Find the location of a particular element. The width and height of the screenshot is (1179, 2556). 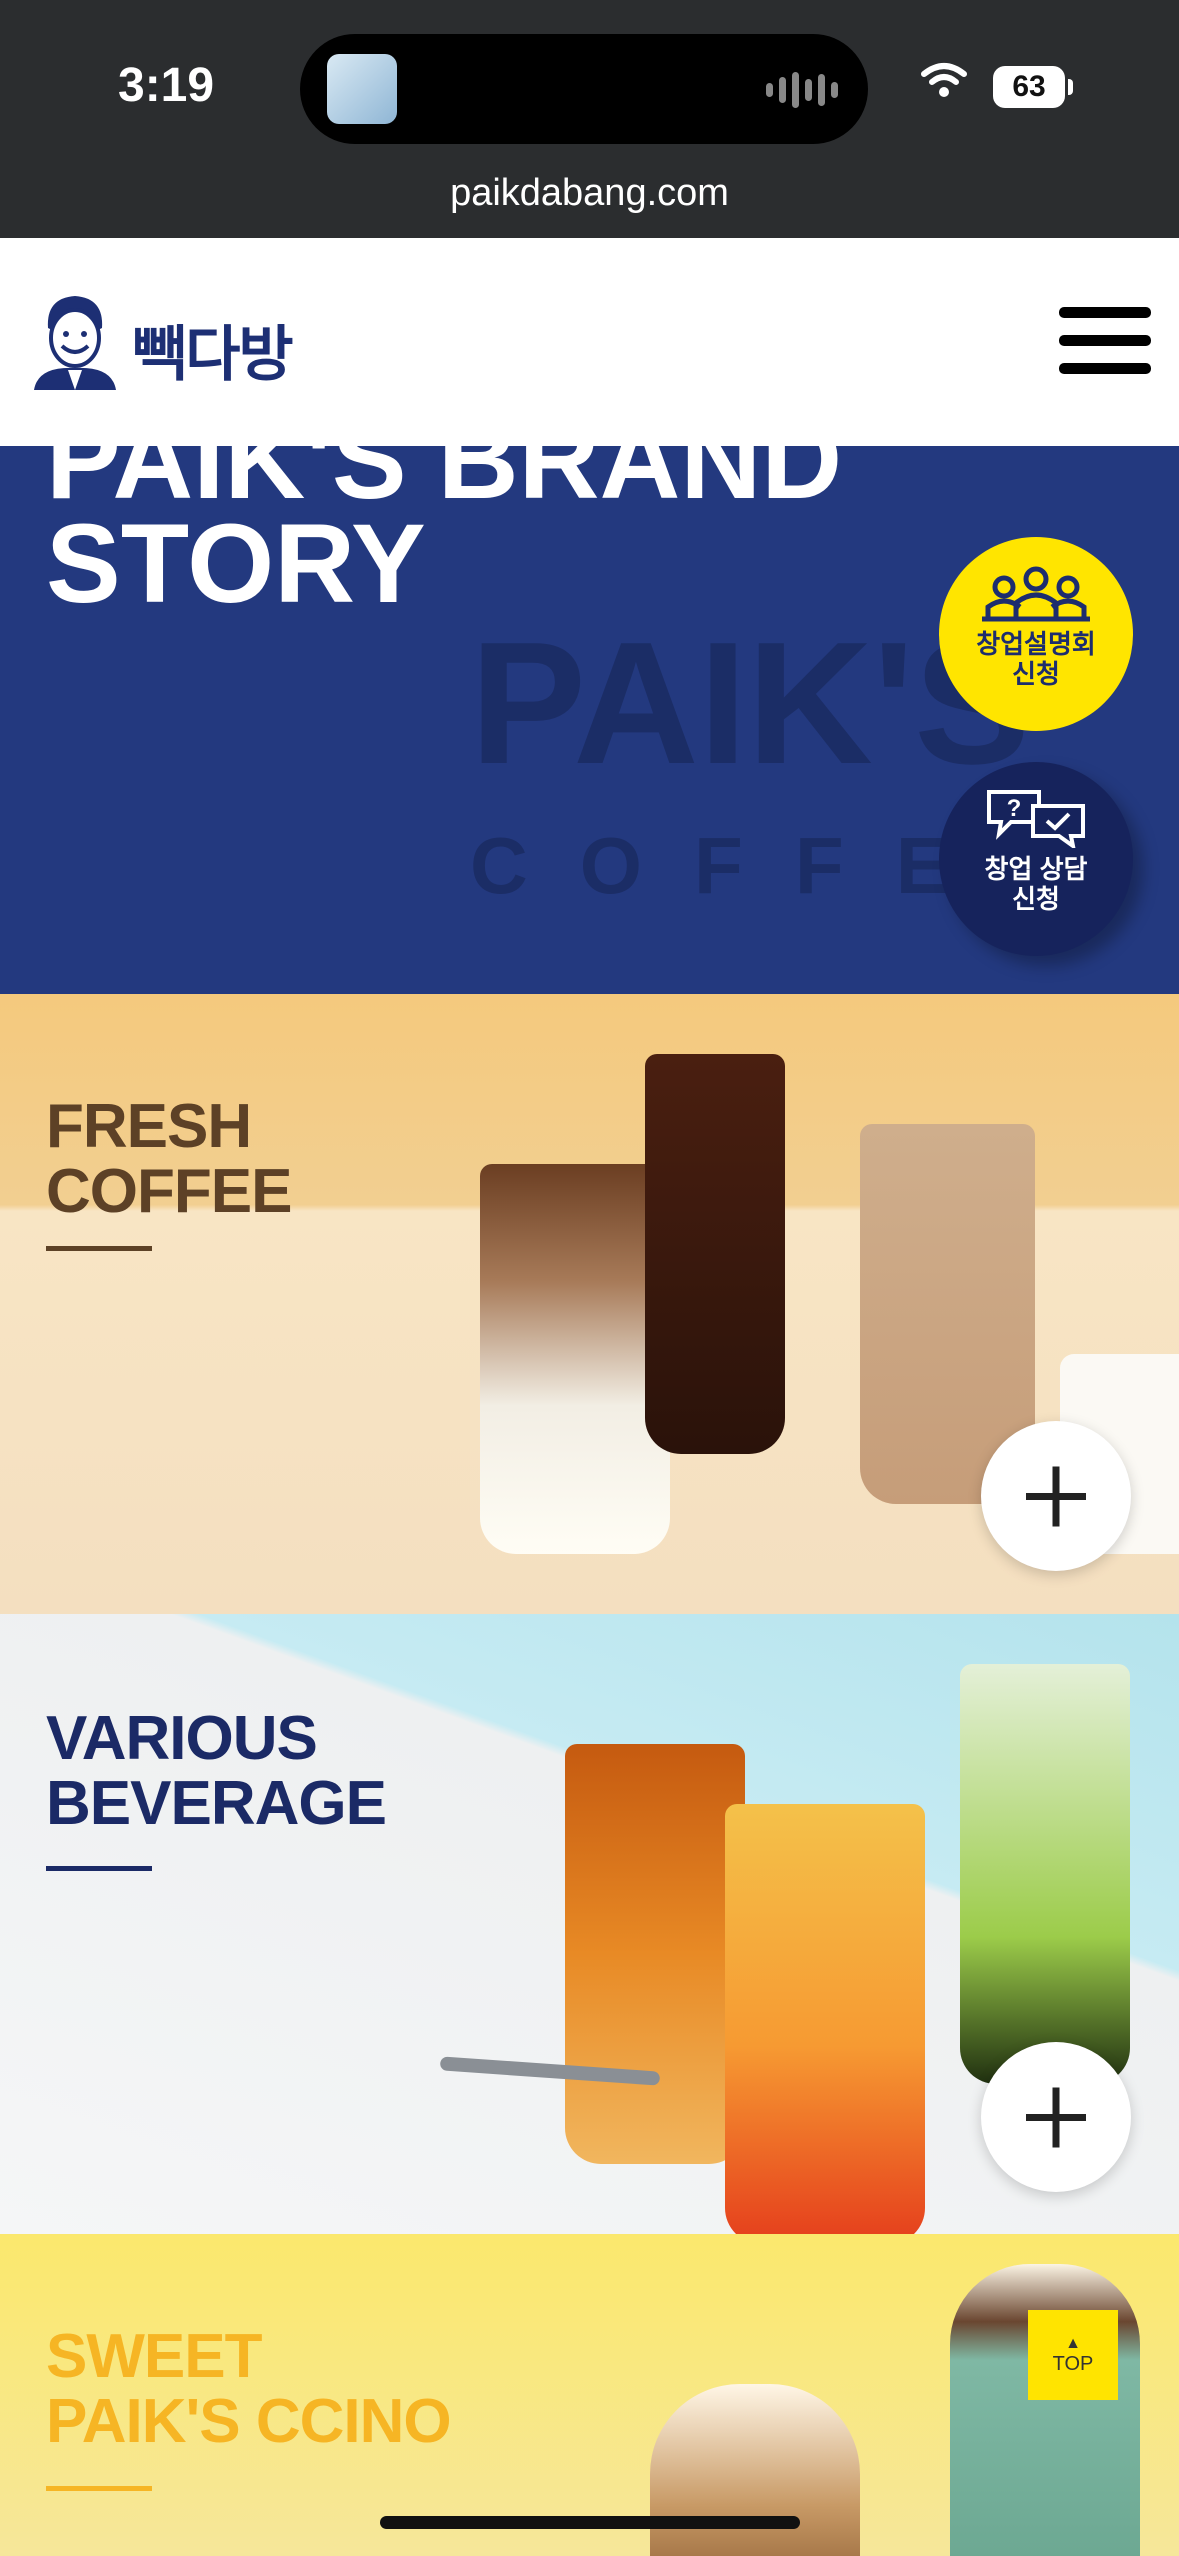

consult-button-label: 창업 상담 신청 is located at coordinates (1036, 884).